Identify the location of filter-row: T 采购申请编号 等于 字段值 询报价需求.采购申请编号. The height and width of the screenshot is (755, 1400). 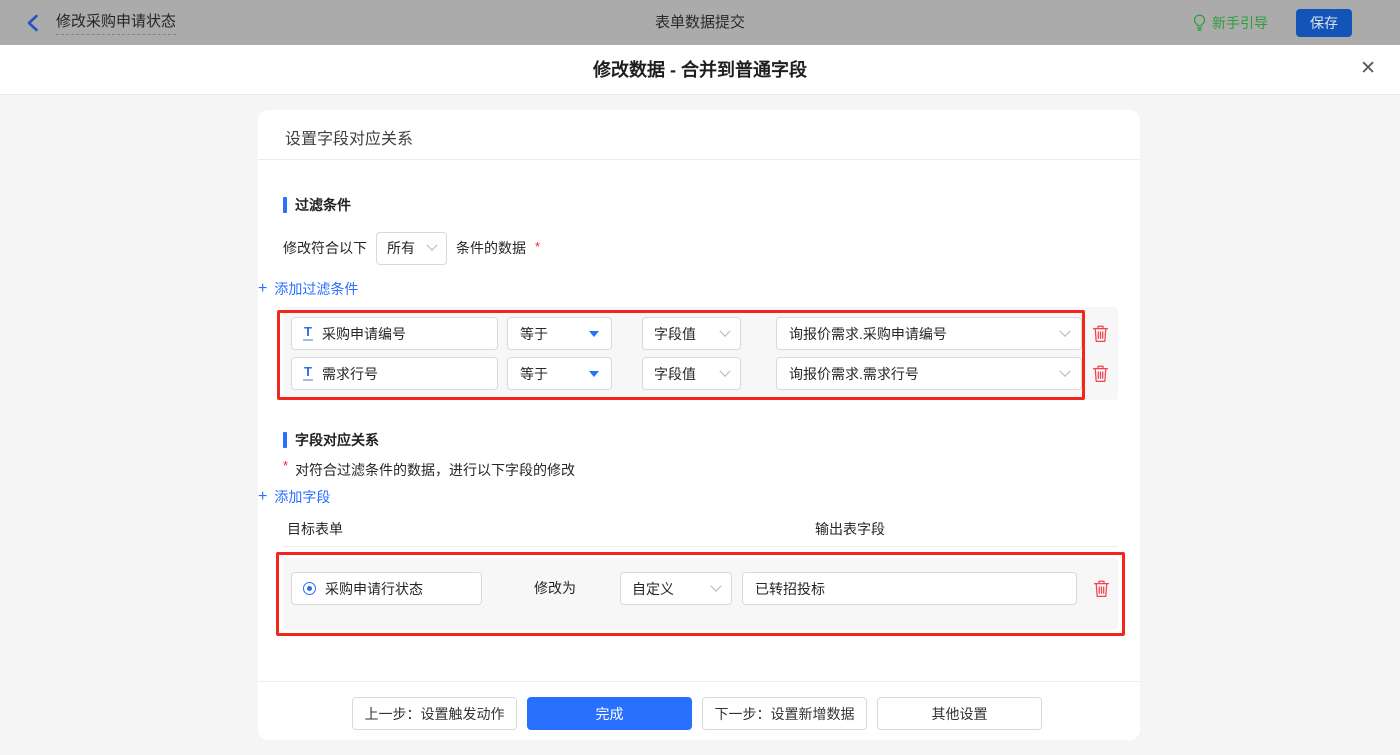
(700, 333).